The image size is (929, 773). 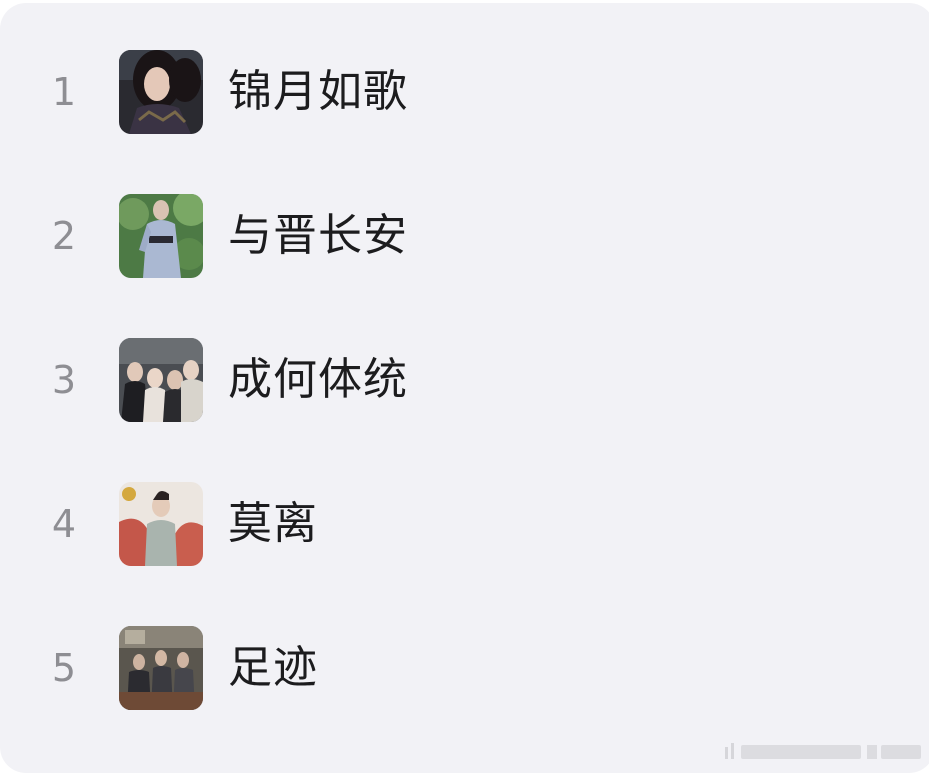 I want to click on item-title: 与晋长安, so click(x=318, y=235).